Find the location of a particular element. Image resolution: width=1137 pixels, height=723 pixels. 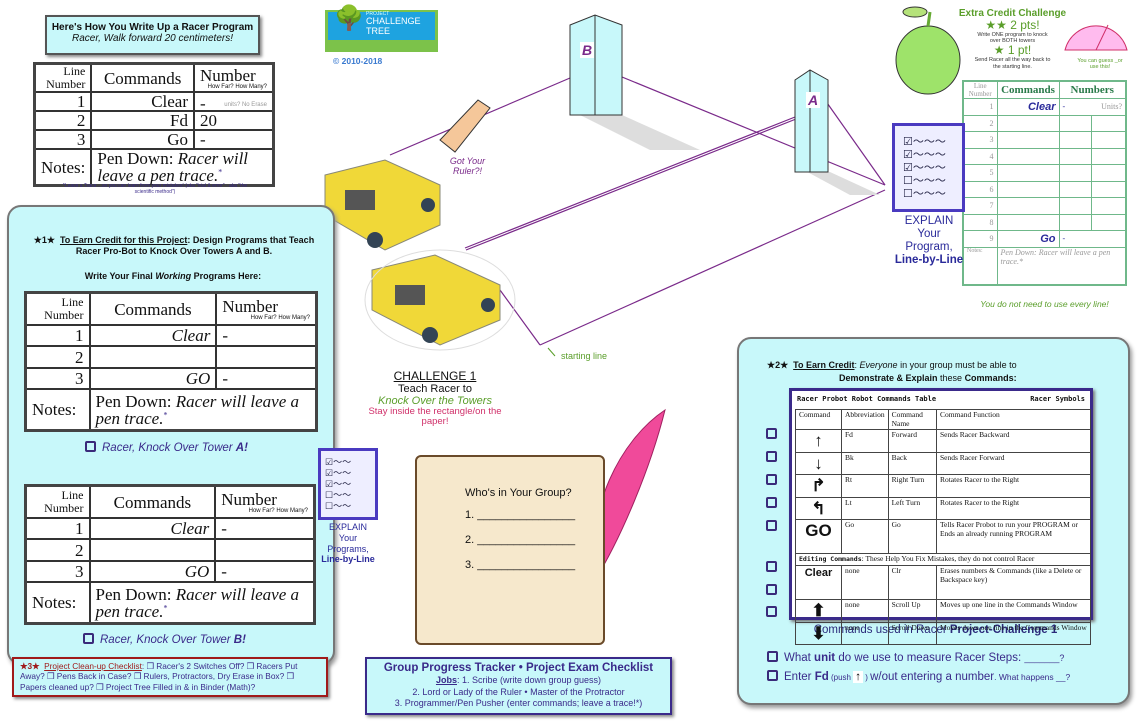

scroll-title: Who's in Your Group? is located at coordinates (518, 493).